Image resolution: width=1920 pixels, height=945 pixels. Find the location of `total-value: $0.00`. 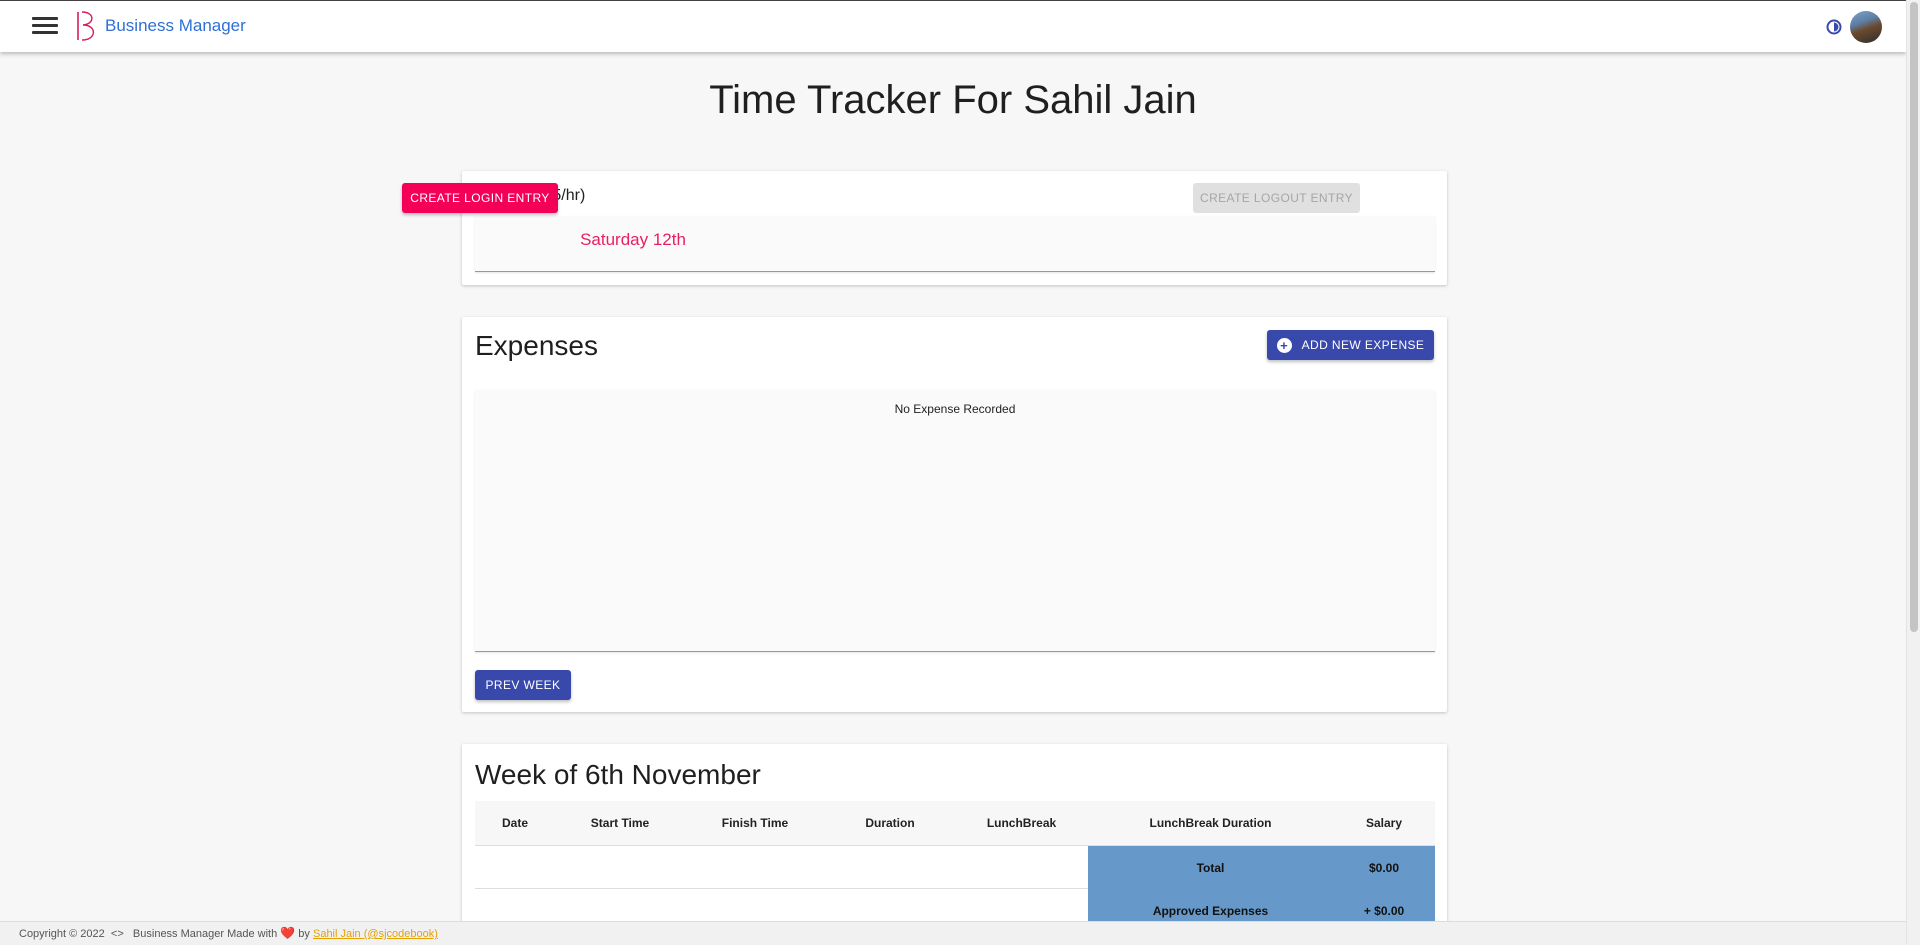

total-value: $0.00 is located at coordinates (1384, 868).